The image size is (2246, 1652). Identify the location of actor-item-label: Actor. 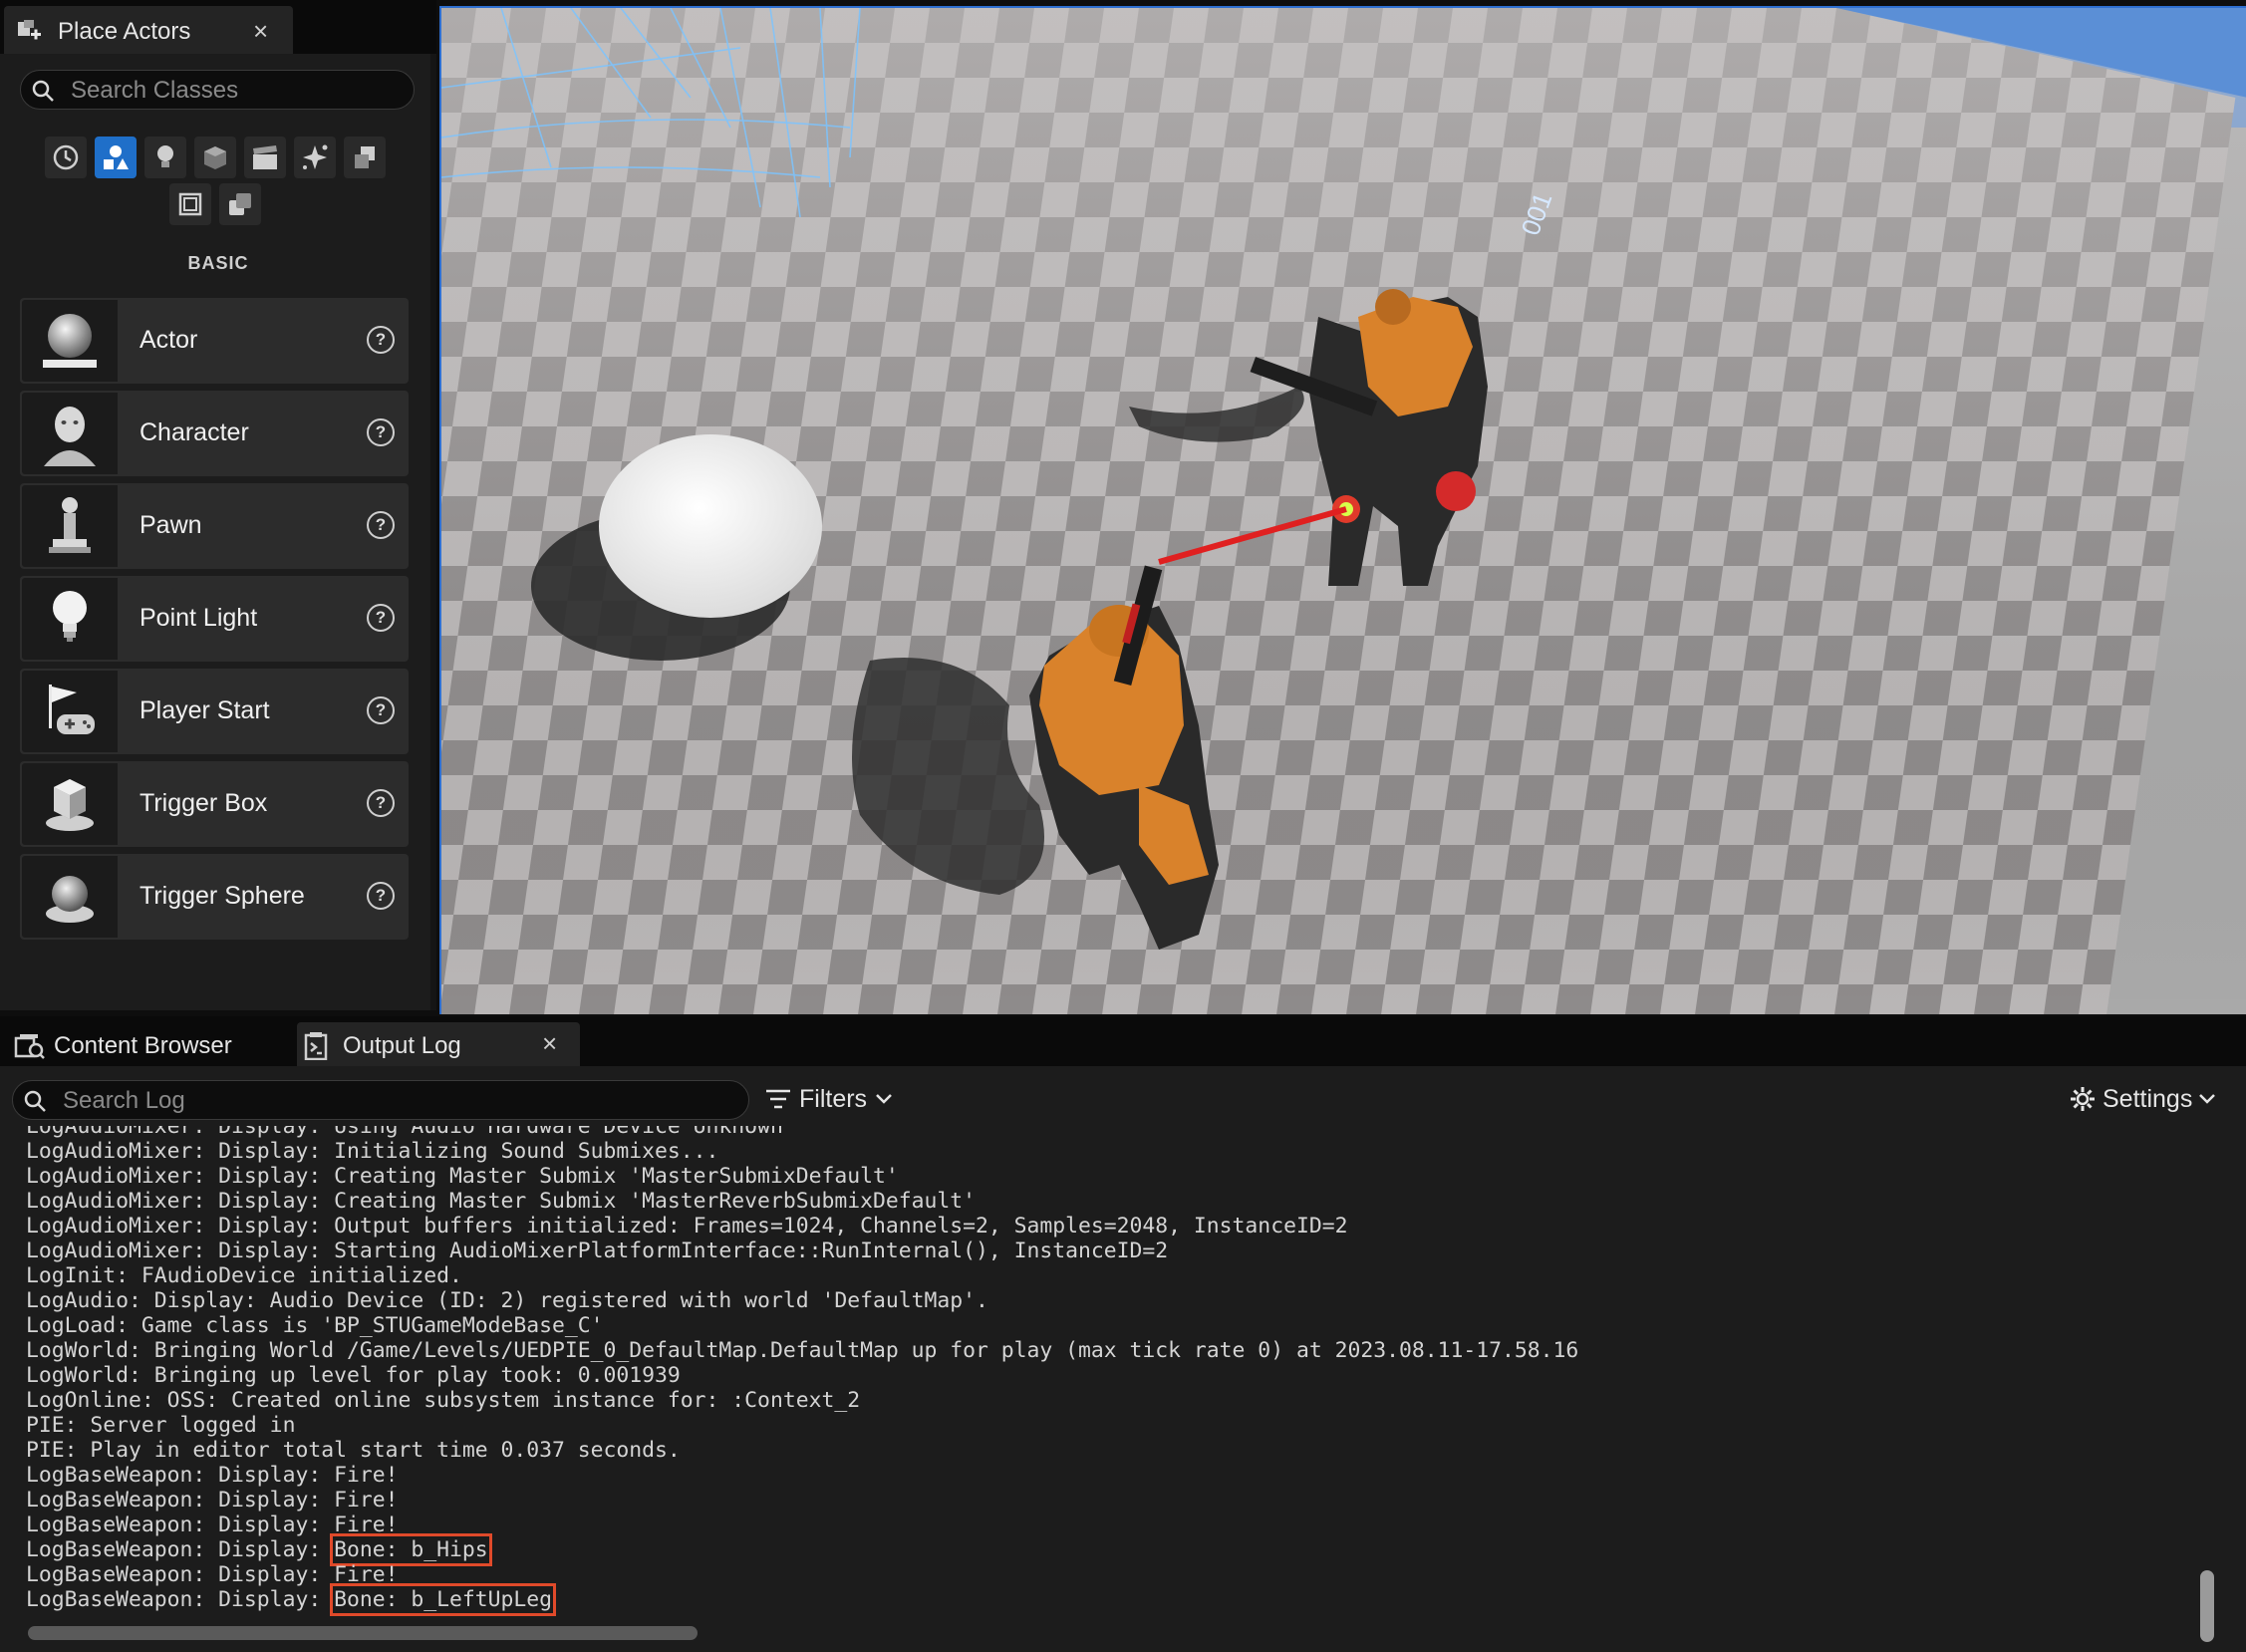
(169, 340).